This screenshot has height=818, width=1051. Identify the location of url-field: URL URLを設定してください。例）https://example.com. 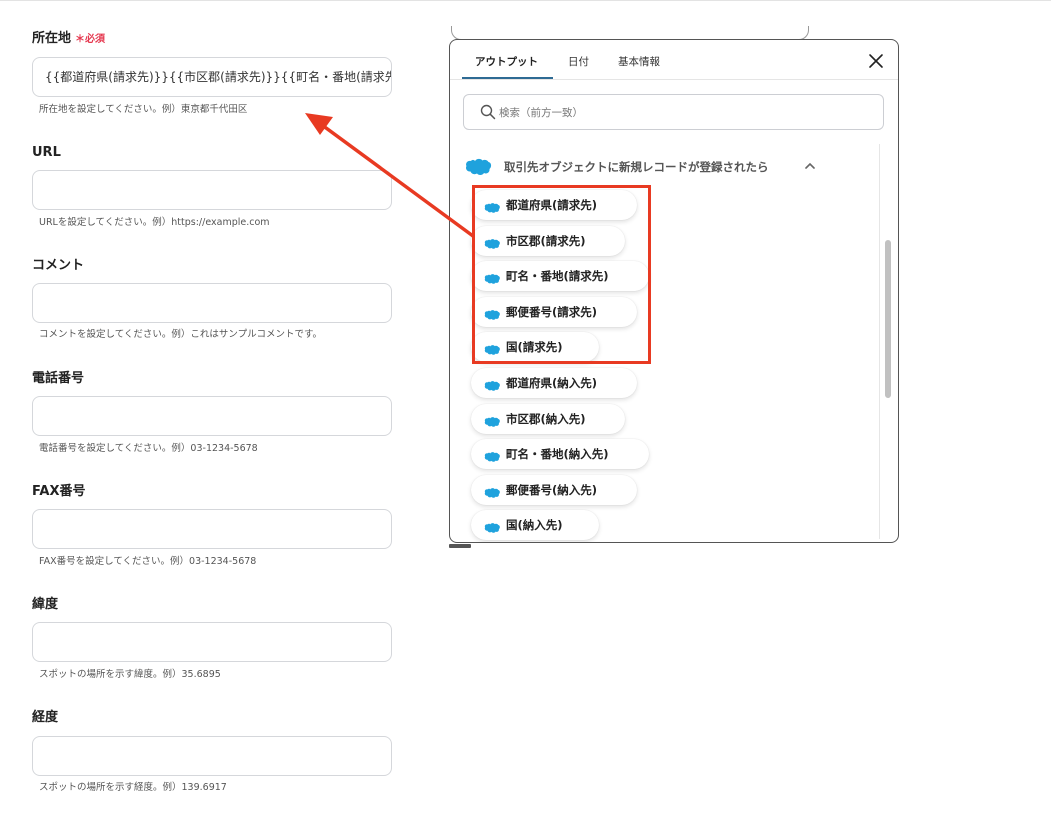
(212, 186).